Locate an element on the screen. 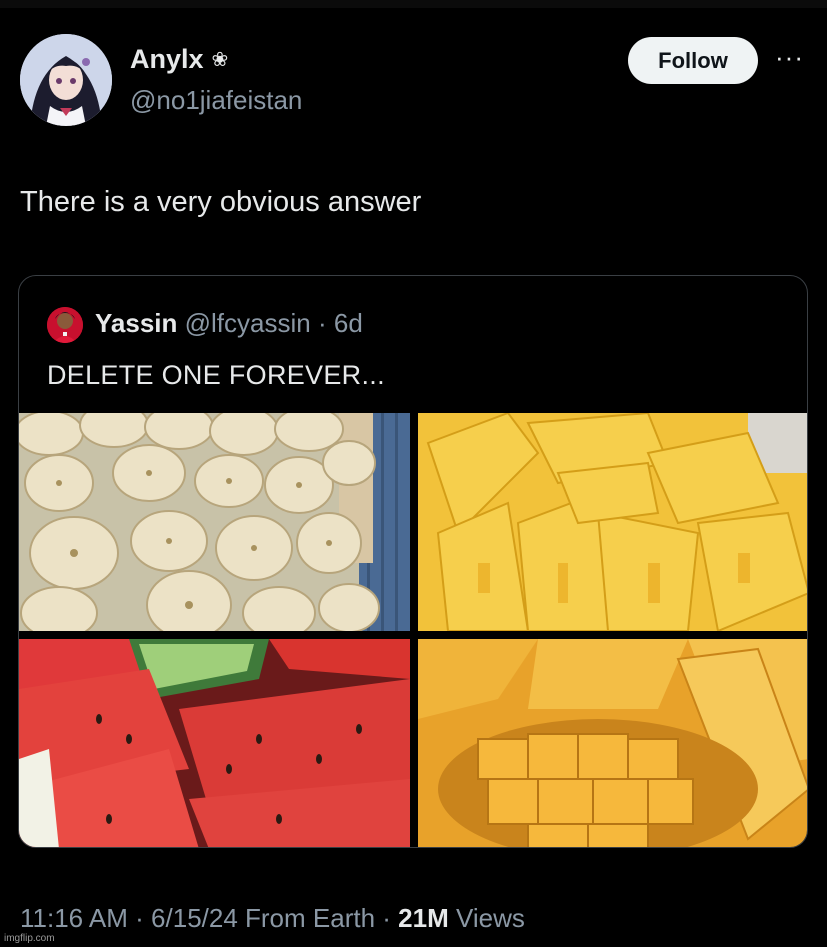 The image size is (827, 947). quoted-post-age: 6d is located at coordinates (348, 323).